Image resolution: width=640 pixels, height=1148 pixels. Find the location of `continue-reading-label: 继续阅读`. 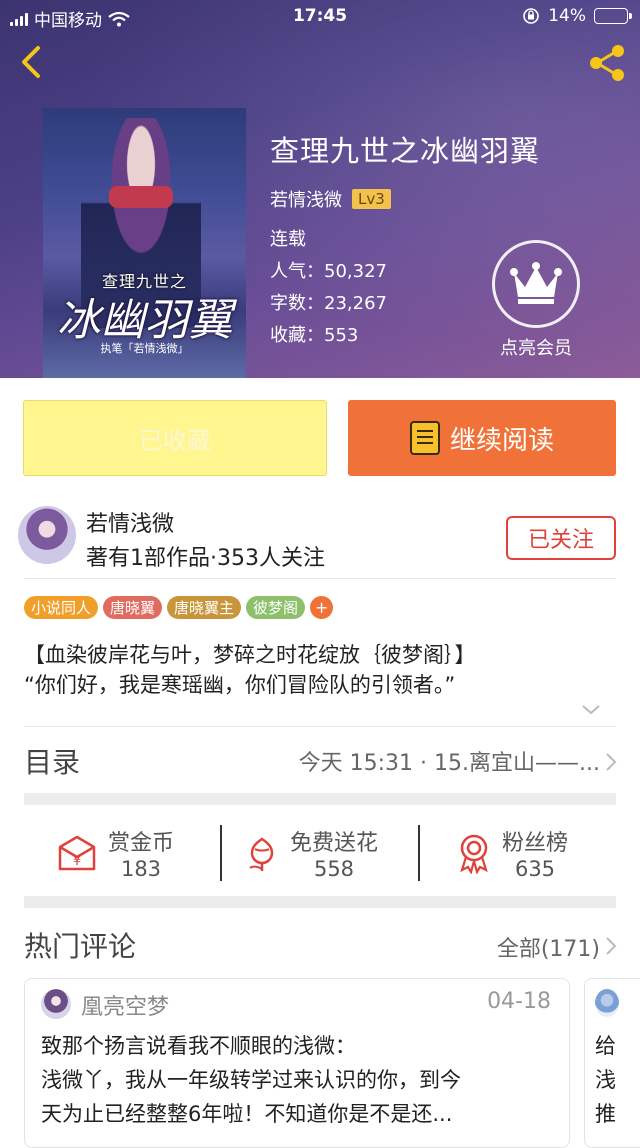

continue-reading-label: 继续阅读 is located at coordinates (501, 440).